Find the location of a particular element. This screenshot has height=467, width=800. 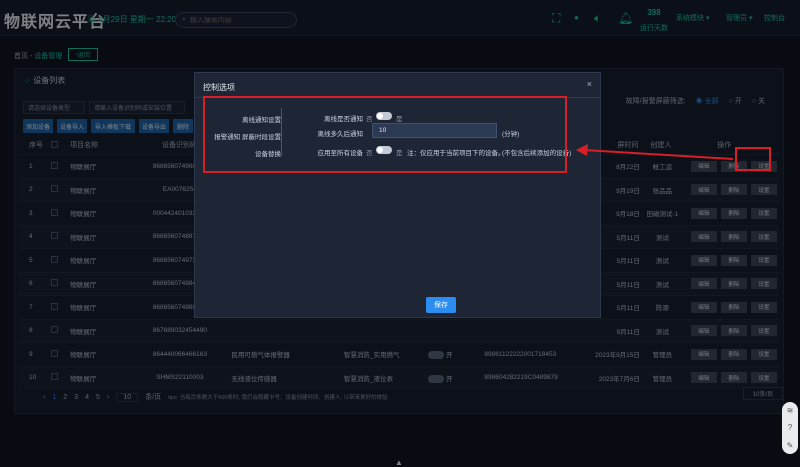

annotation-box-settings-button is located at coordinates (753, 159).